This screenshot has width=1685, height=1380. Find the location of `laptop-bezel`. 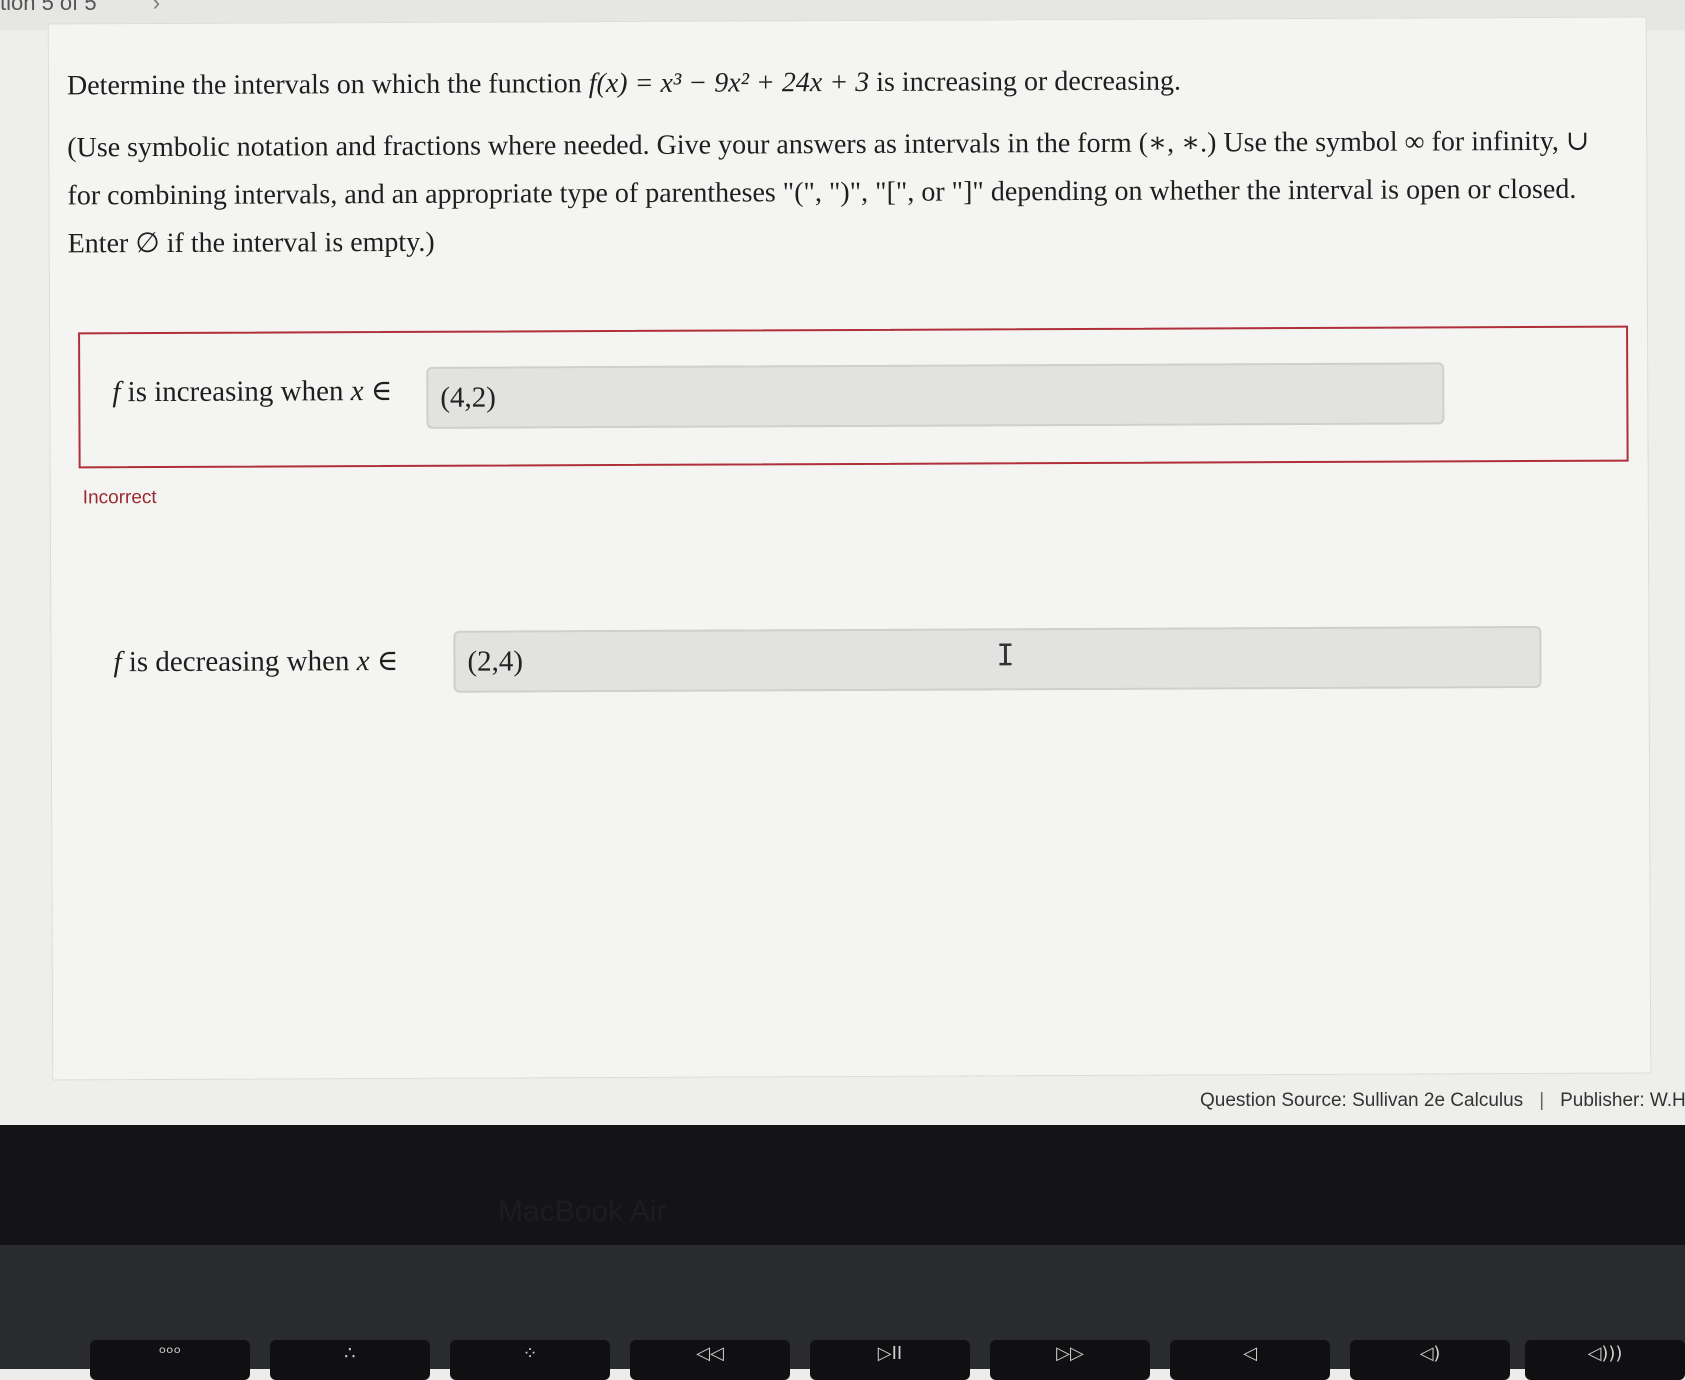

laptop-bezel is located at coordinates (842, 1185).